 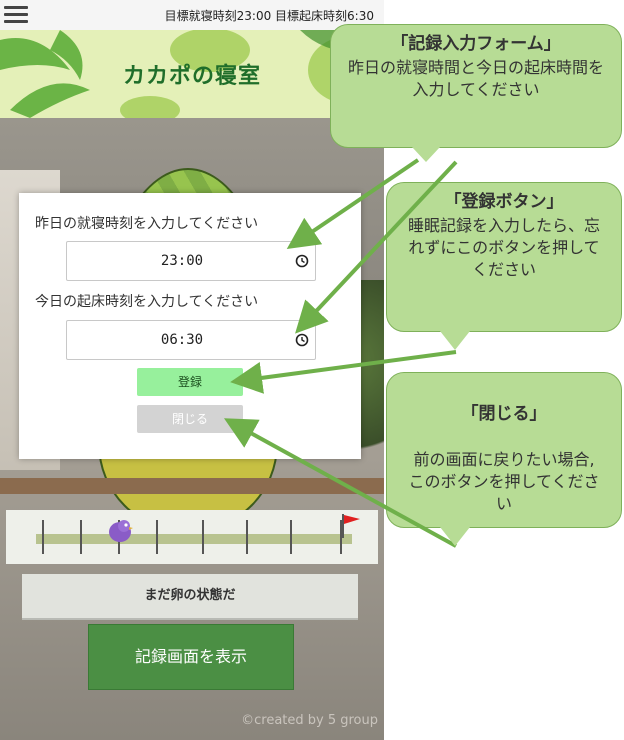 I want to click on bedtime-input: 23:00, so click(x=191, y=261).